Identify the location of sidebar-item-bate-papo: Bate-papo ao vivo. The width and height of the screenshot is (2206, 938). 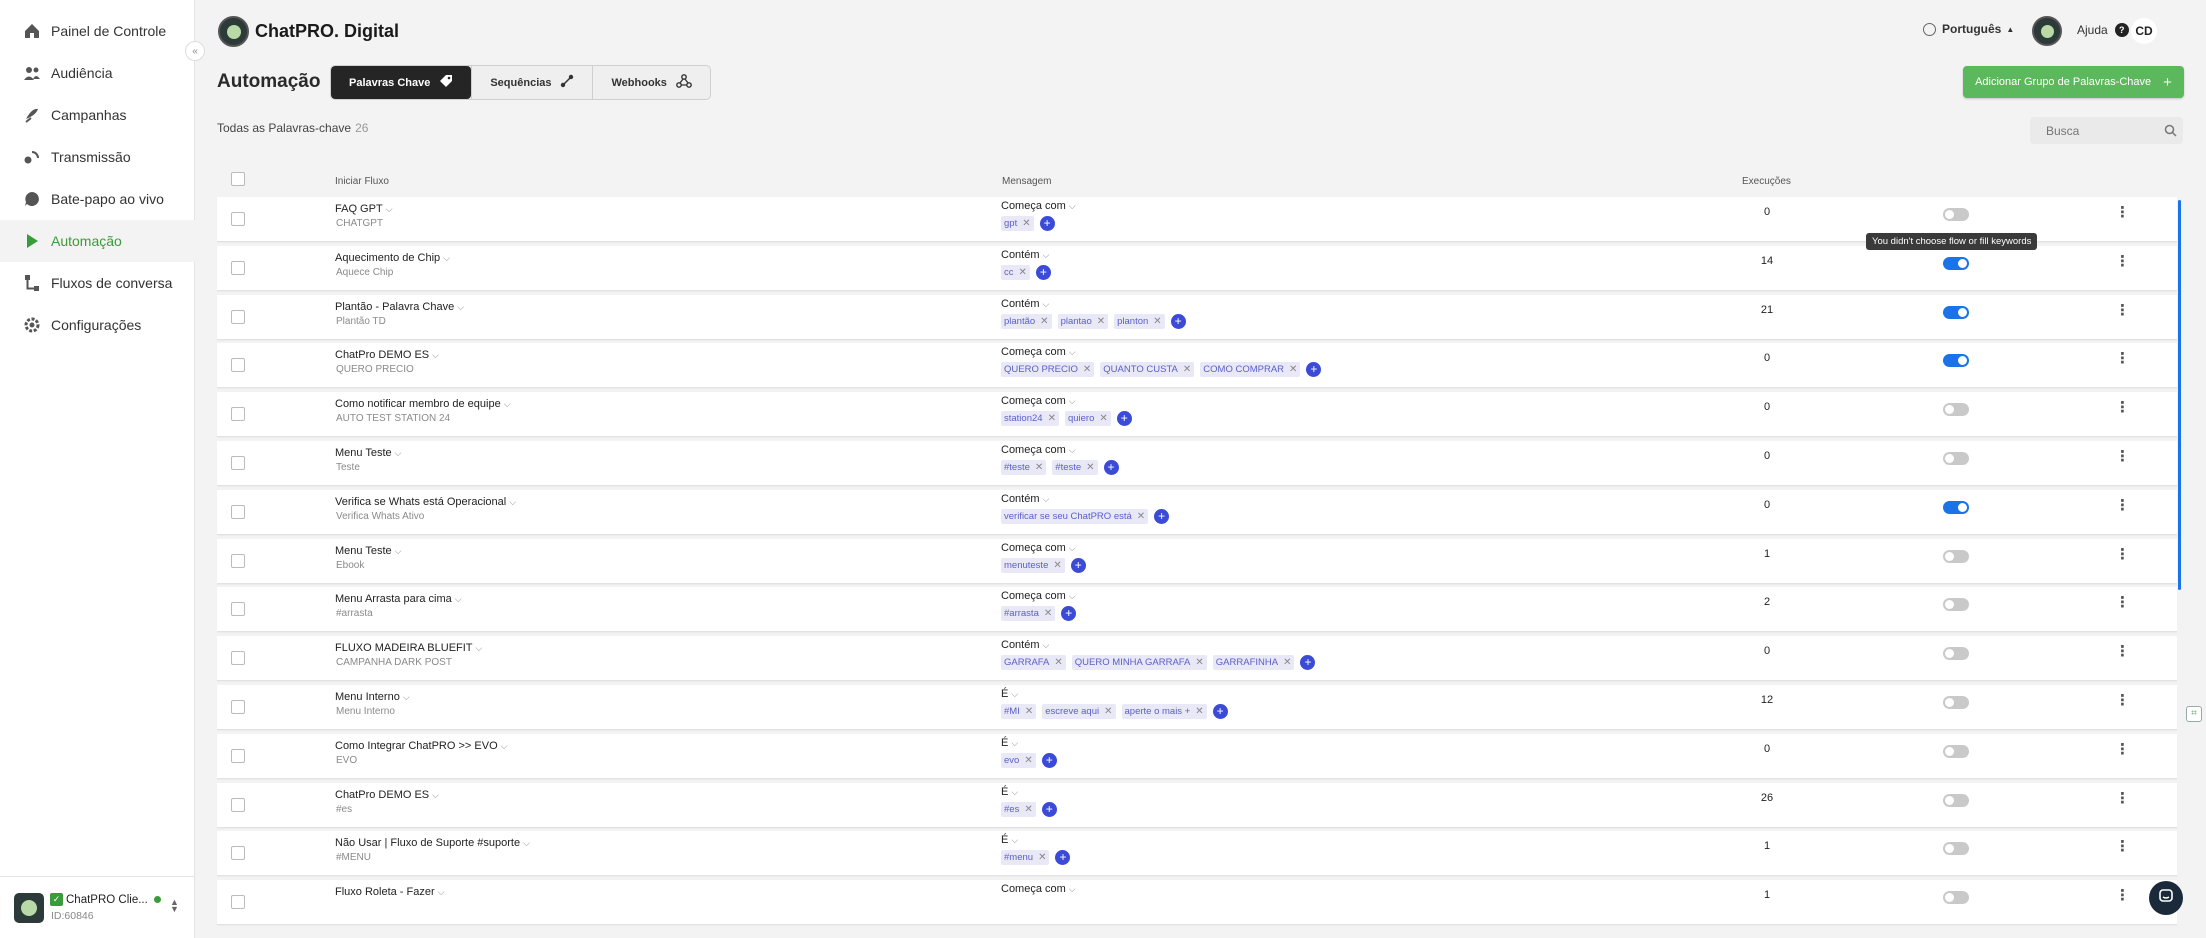
(97, 199).